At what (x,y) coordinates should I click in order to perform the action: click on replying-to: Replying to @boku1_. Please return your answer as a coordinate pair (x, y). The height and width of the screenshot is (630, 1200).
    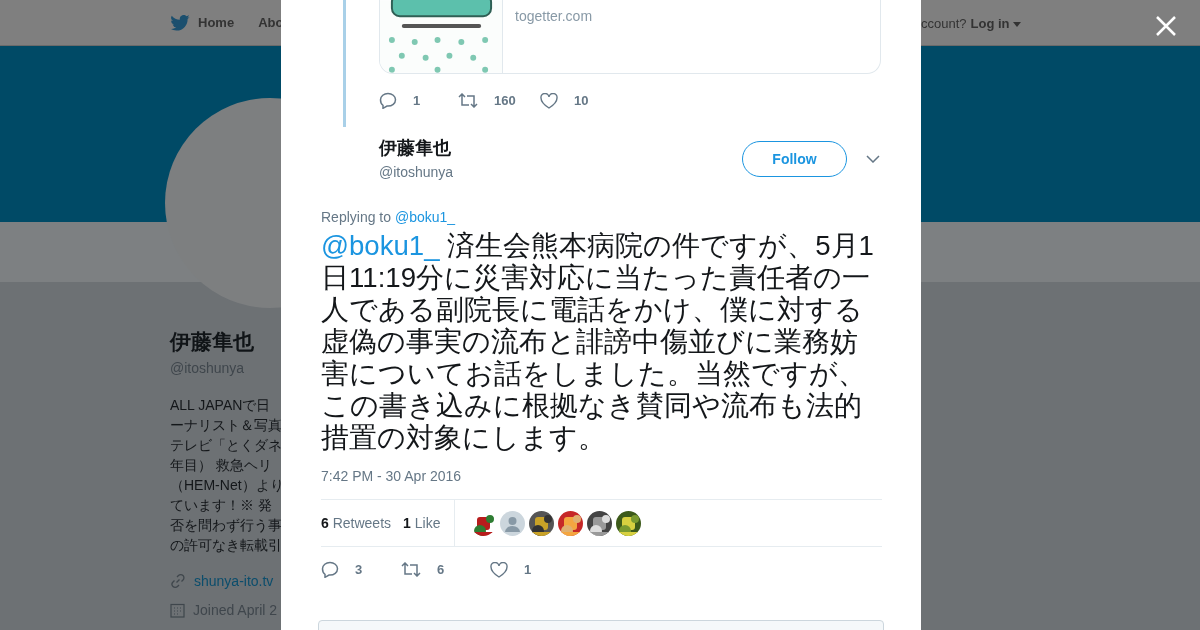
    Looking at the image, I should click on (389, 217).